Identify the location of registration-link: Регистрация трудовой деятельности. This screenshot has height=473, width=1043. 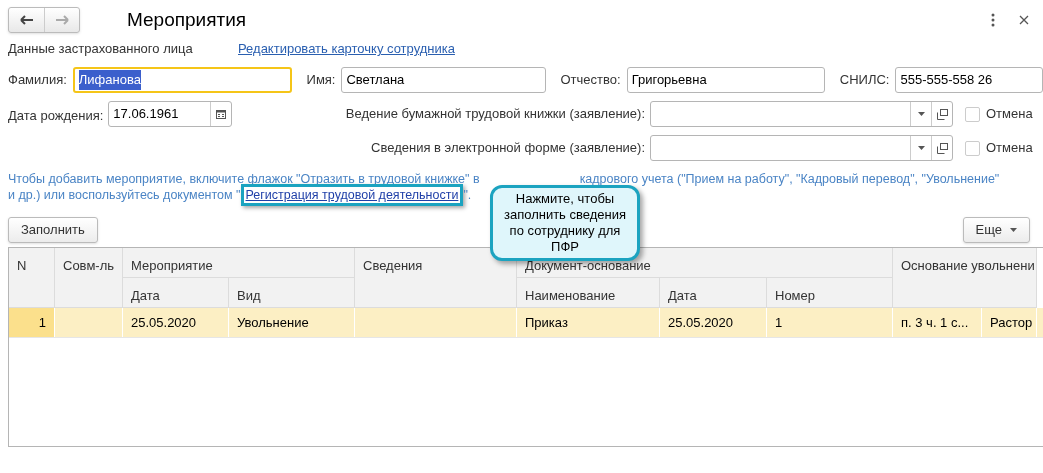
(352, 195).